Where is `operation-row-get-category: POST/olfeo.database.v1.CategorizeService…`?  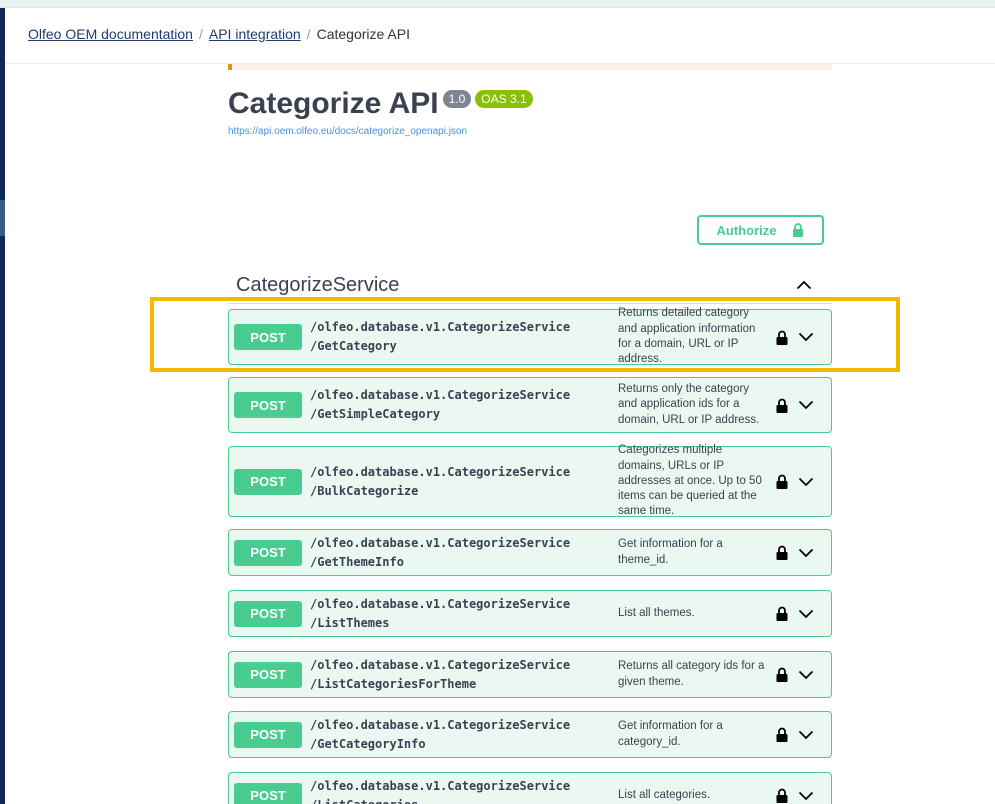
operation-row-get-category: POST/olfeo.database.v1.CategorizeService… is located at coordinates (530, 336).